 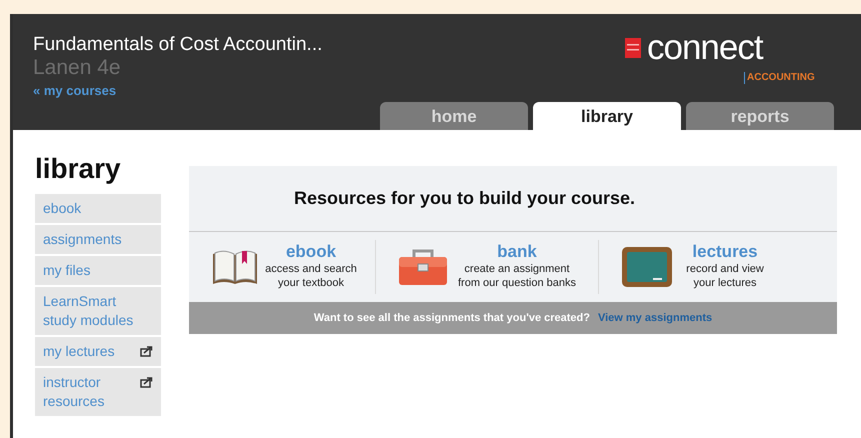 I want to click on sidebar-item: LearnSmart study modules, so click(x=98, y=310).